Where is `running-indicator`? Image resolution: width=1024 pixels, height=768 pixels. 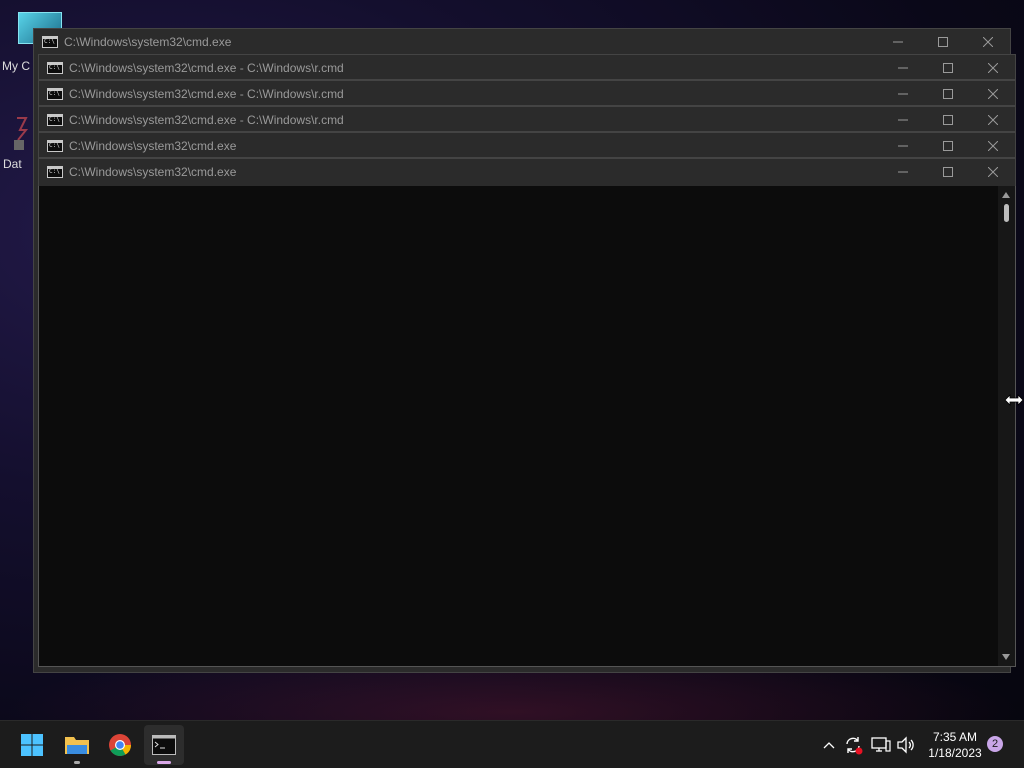
running-indicator is located at coordinates (77, 762).